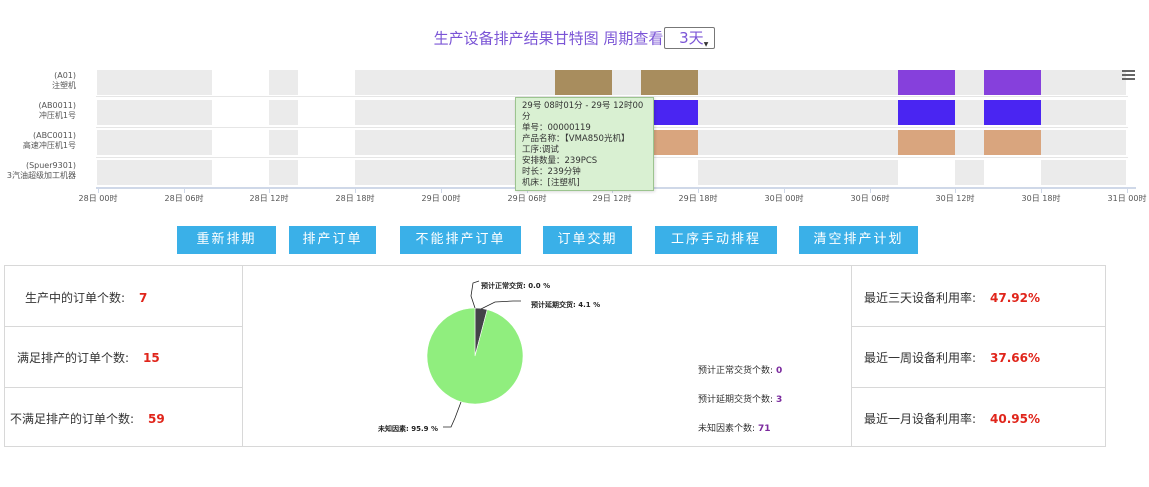 This screenshot has height=487, width=1149. I want to click on stat-label: 最近一月设备利用率:, so click(920, 419).